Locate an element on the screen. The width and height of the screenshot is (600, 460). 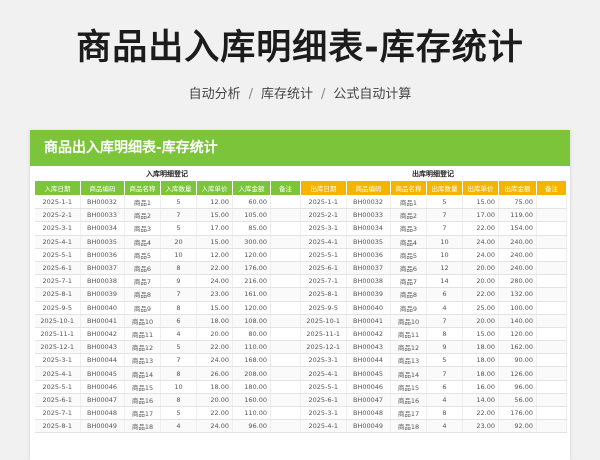
table-cell: 108.00 is located at coordinates (251, 321).